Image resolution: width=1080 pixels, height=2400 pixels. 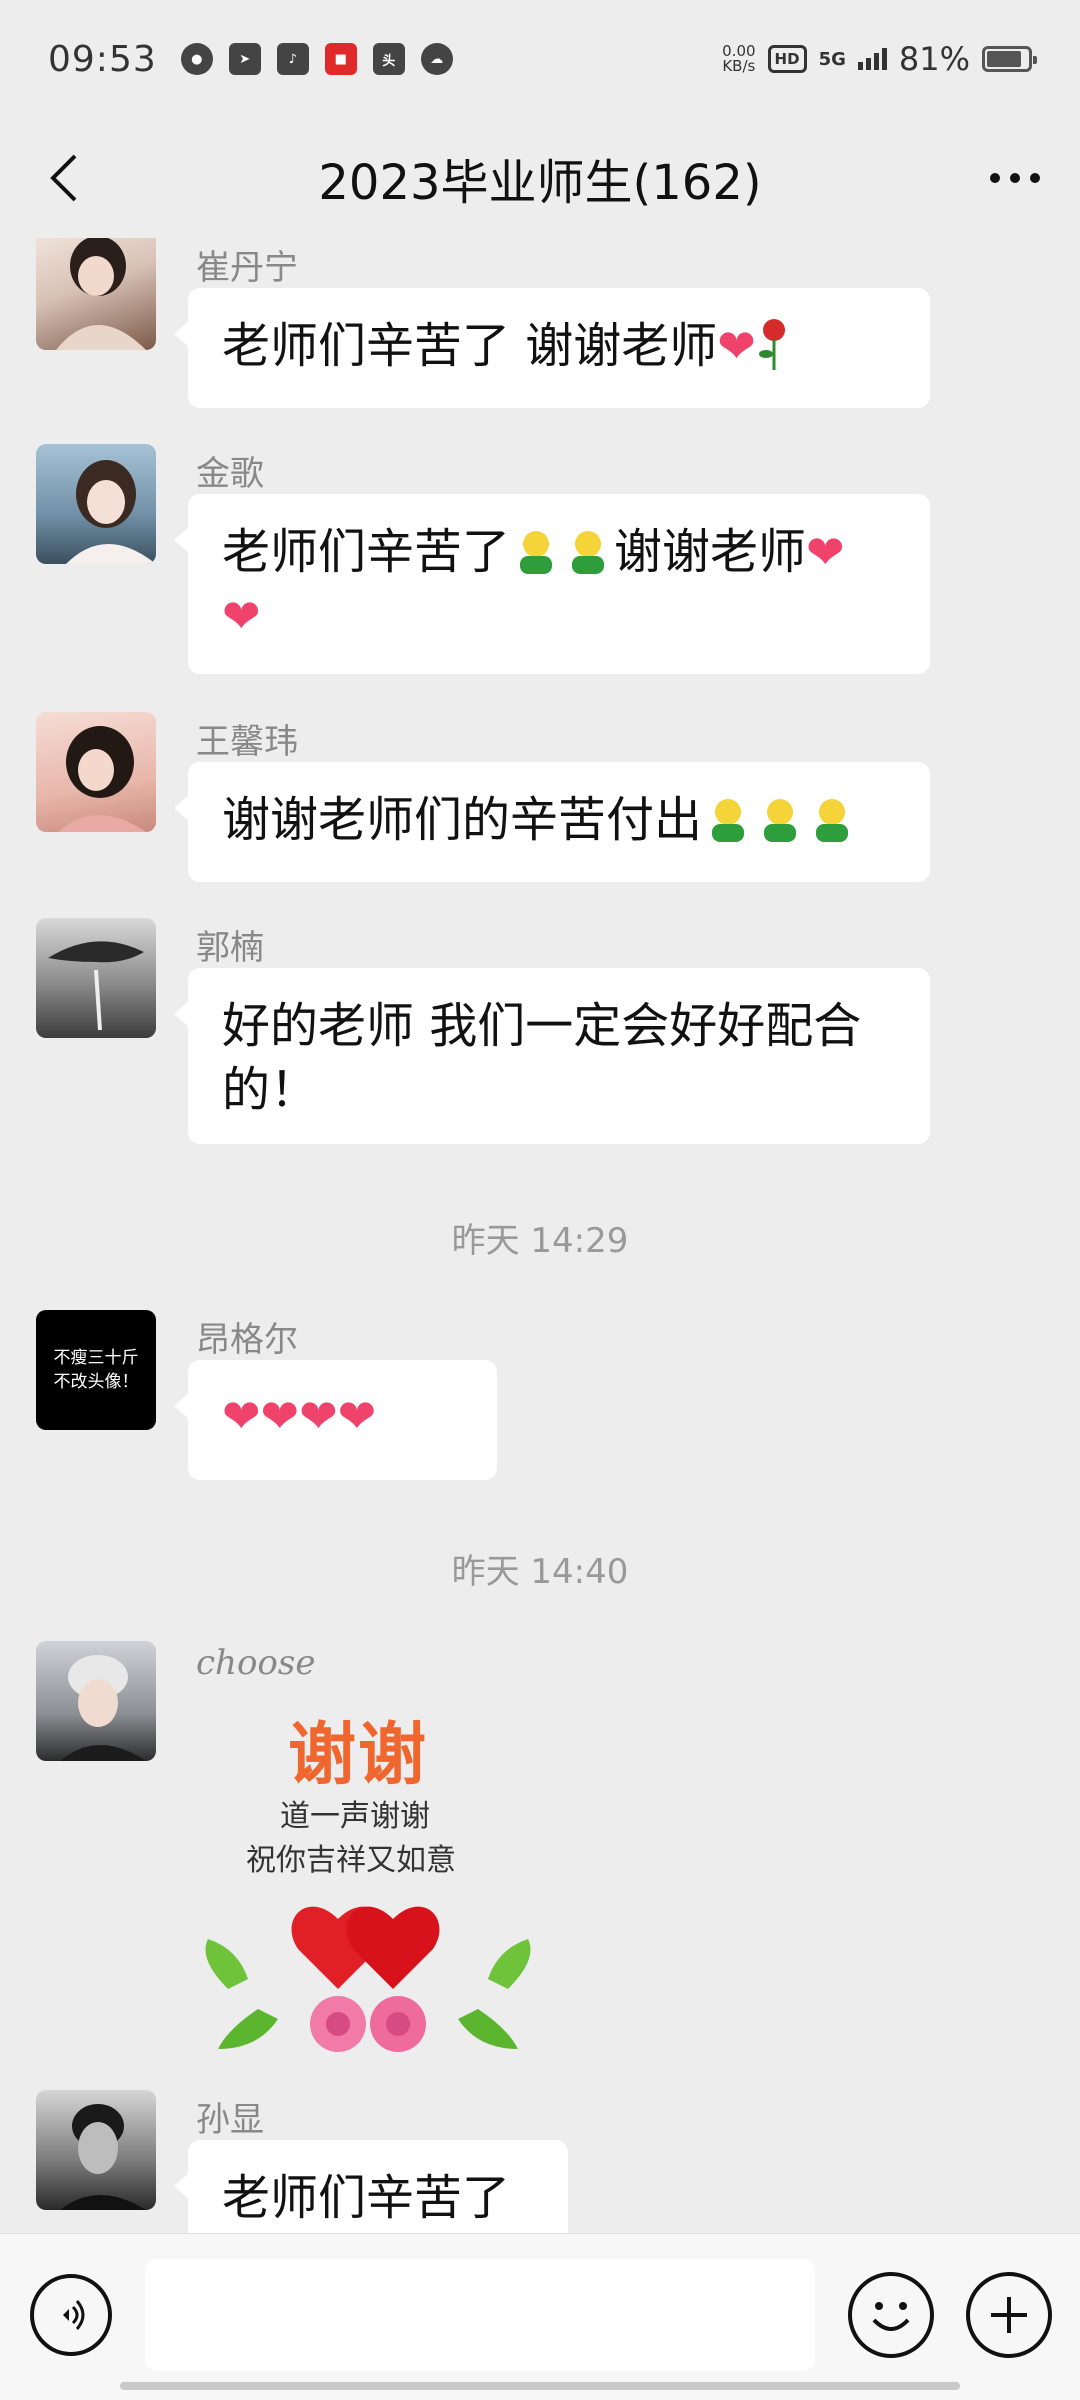 I want to click on message-timestamp: 昨天 14:40, so click(x=540, y=1572).